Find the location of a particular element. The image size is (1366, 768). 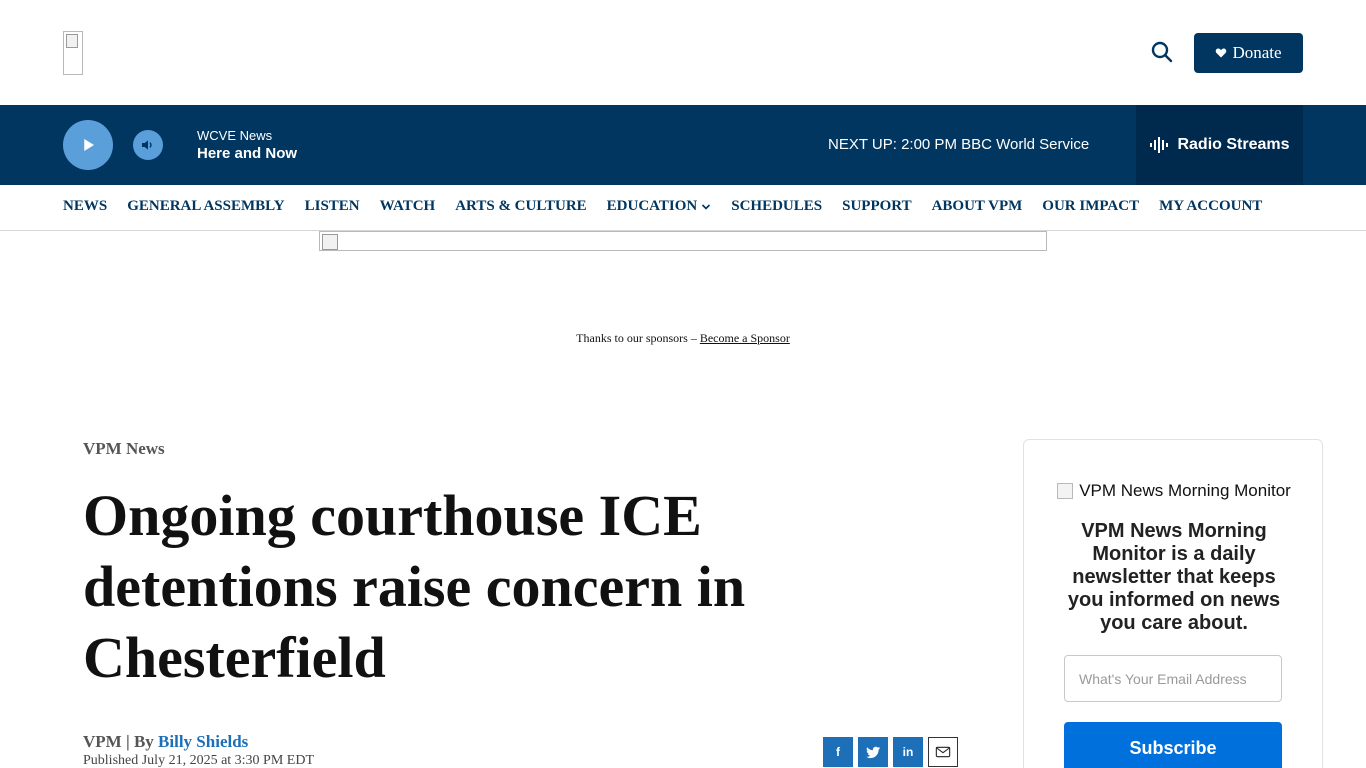

share-linkedin-button: in is located at coordinates (908, 752).